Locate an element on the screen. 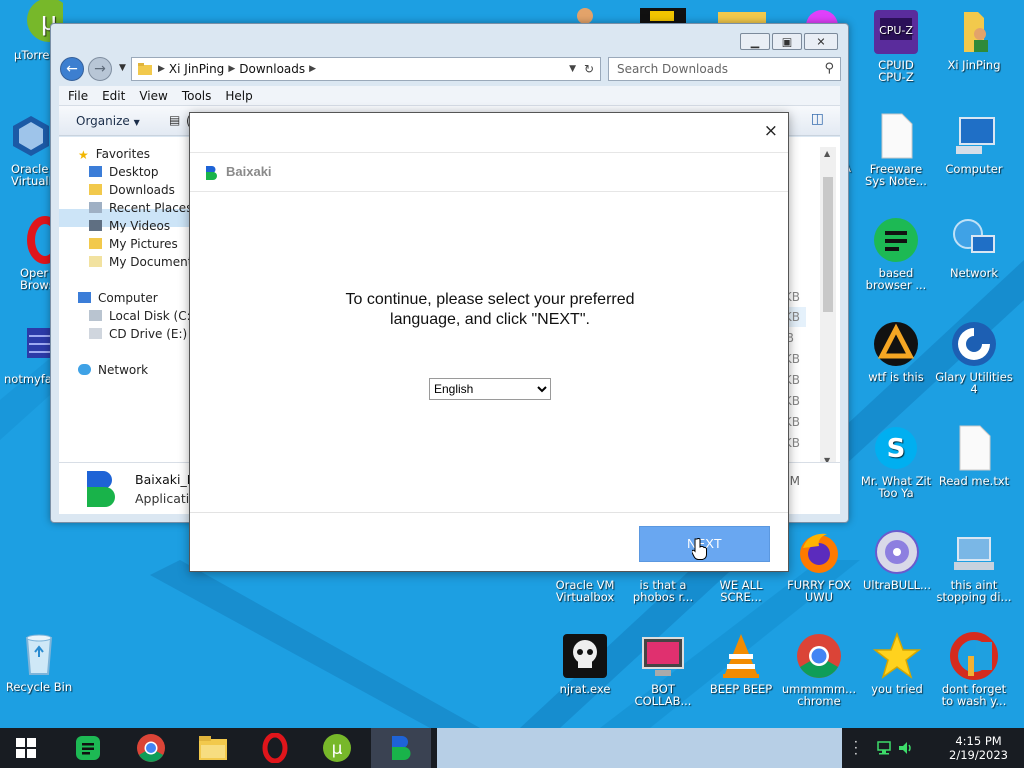 The height and width of the screenshot is (768, 1024). baixaki-app-icon is located at coordinates (101, 489).